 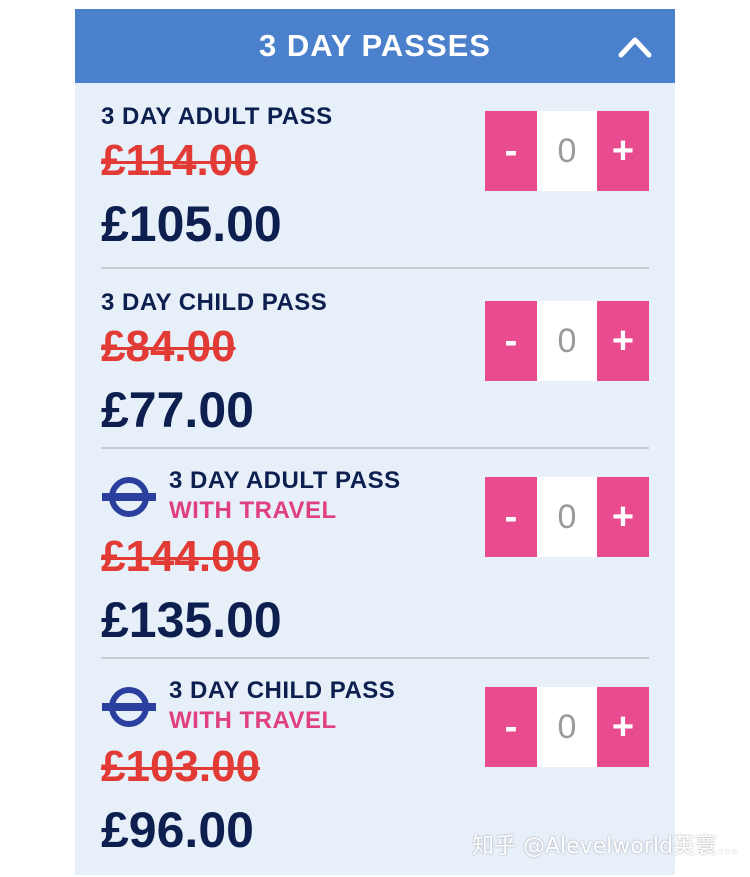 What do you see at coordinates (168, 346) in the screenshot?
I see `old-price: £84.00` at bounding box center [168, 346].